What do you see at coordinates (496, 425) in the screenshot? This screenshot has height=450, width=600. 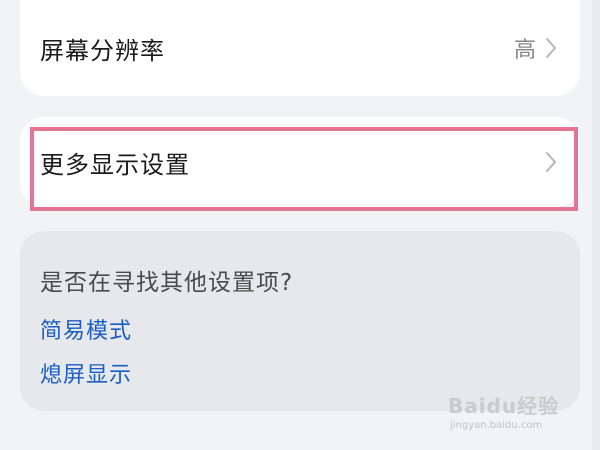 I see `watermark-url: jingyan.baidu.com` at bounding box center [496, 425].